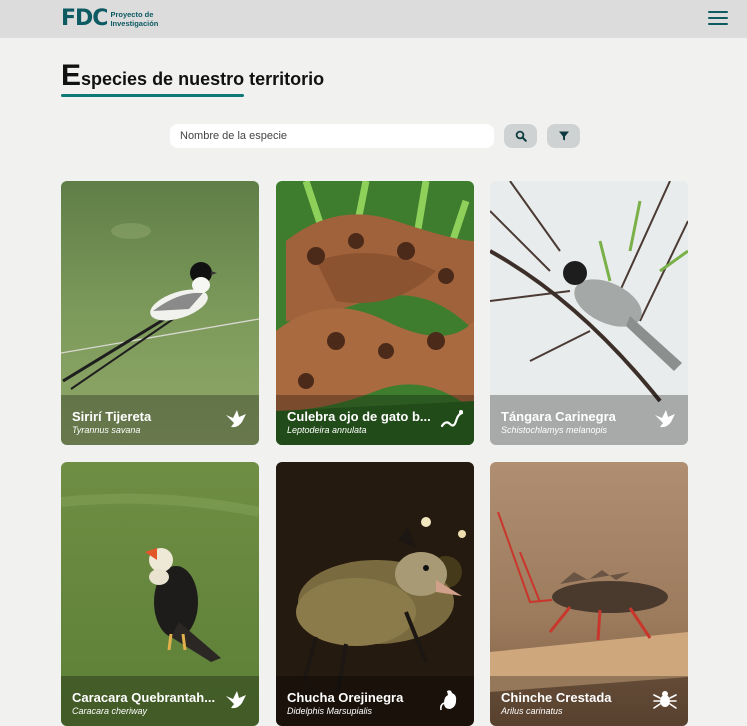 This screenshot has height=726, width=747. I want to click on species-caption: Chucha Orejinegra Didelphis Marsupialis, so click(375, 701).